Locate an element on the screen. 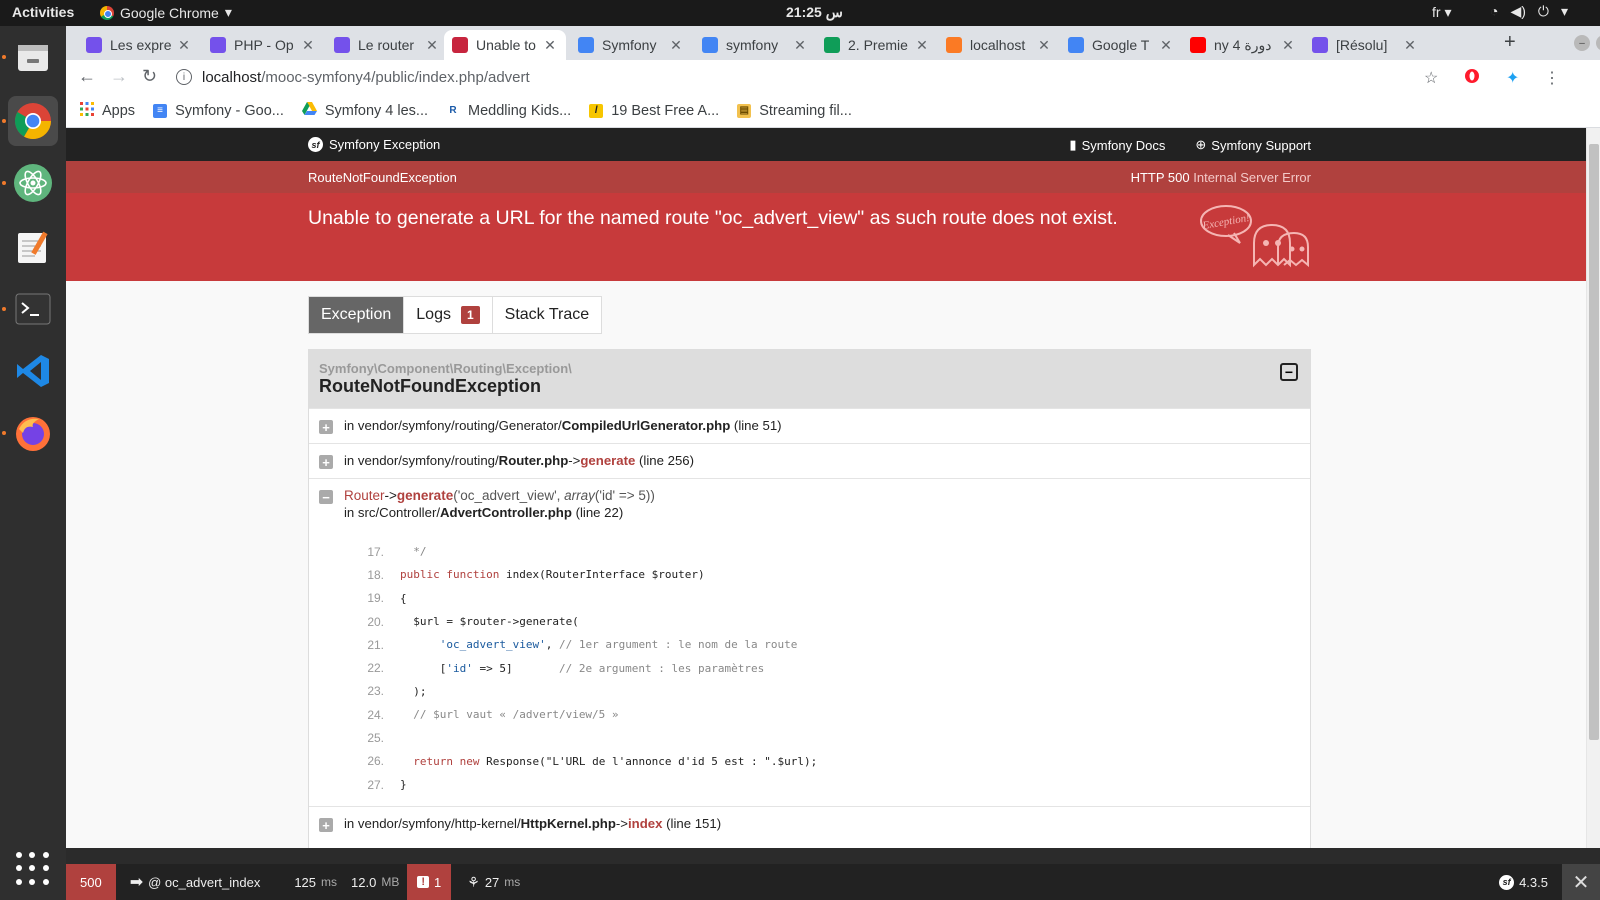  browser-tab: ny 4 دورة ✕ is located at coordinates (1243, 45).